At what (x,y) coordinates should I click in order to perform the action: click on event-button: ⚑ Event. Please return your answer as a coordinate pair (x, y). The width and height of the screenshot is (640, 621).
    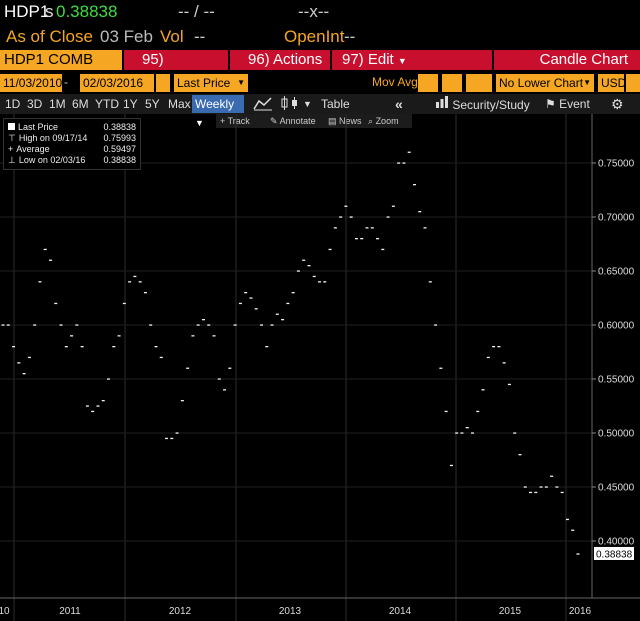
    Looking at the image, I should click on (567, 104).